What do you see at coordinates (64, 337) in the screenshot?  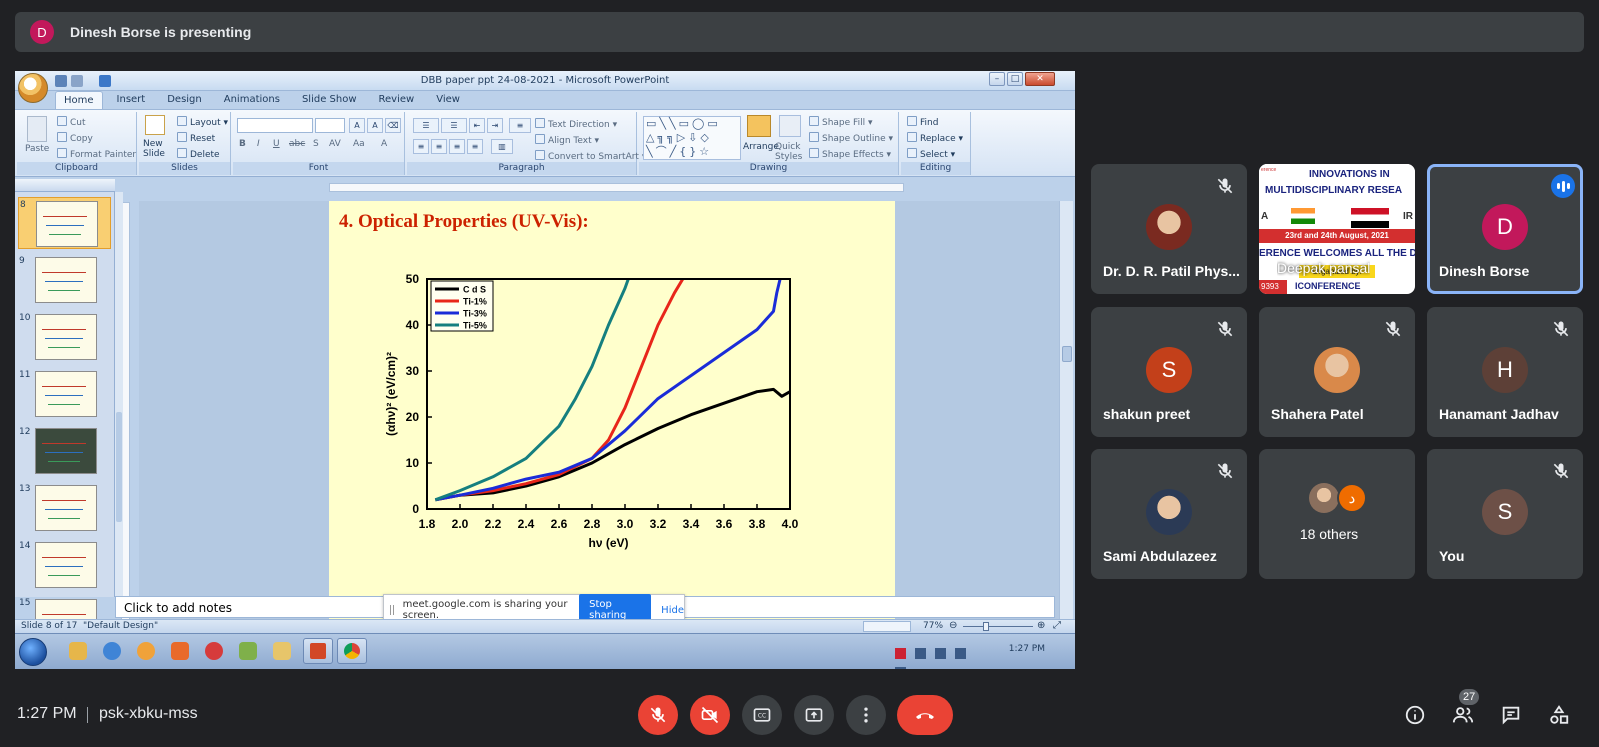 I see `slide-thumbnail: 10` at bounding box center [64, 337].